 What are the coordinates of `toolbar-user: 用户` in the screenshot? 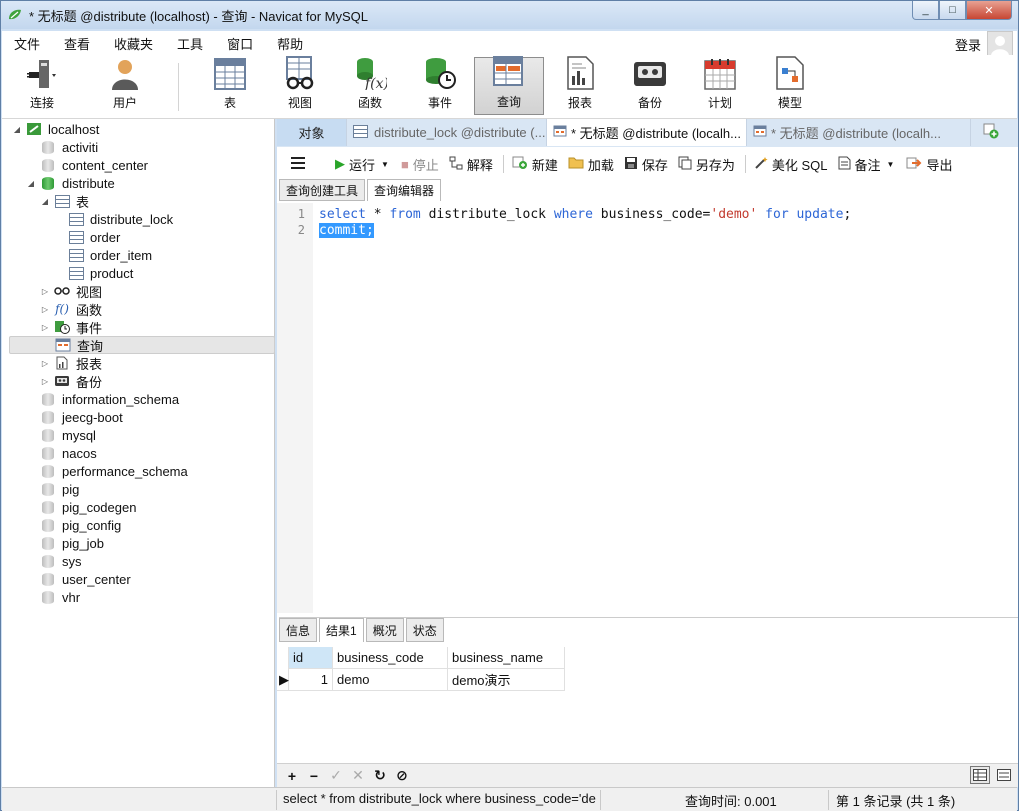 It's located at (125, 86).